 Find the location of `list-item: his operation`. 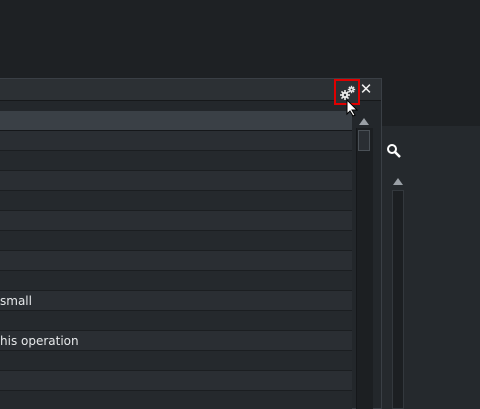

list-item: his operation is located at coordinates (176, 341).